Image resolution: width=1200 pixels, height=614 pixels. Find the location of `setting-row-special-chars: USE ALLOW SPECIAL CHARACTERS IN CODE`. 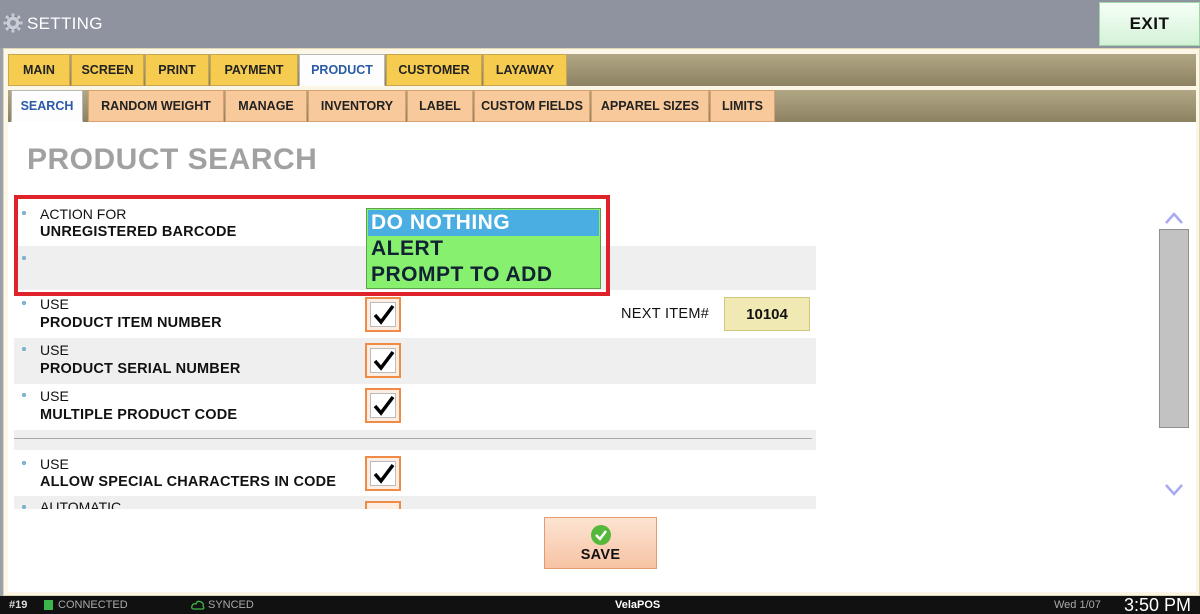

setting-row-special-chars: USE ALLOW SPECIAL CHARACTERS IN CODE is located at coordinates (415, 474).